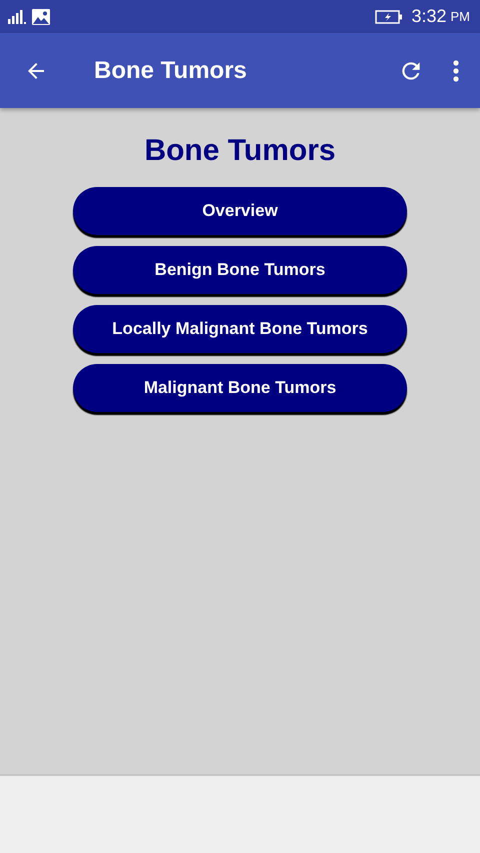  Describe the element at coordinates (240, 211) in the screenshot. I see `topic-button: Overview` at that location.